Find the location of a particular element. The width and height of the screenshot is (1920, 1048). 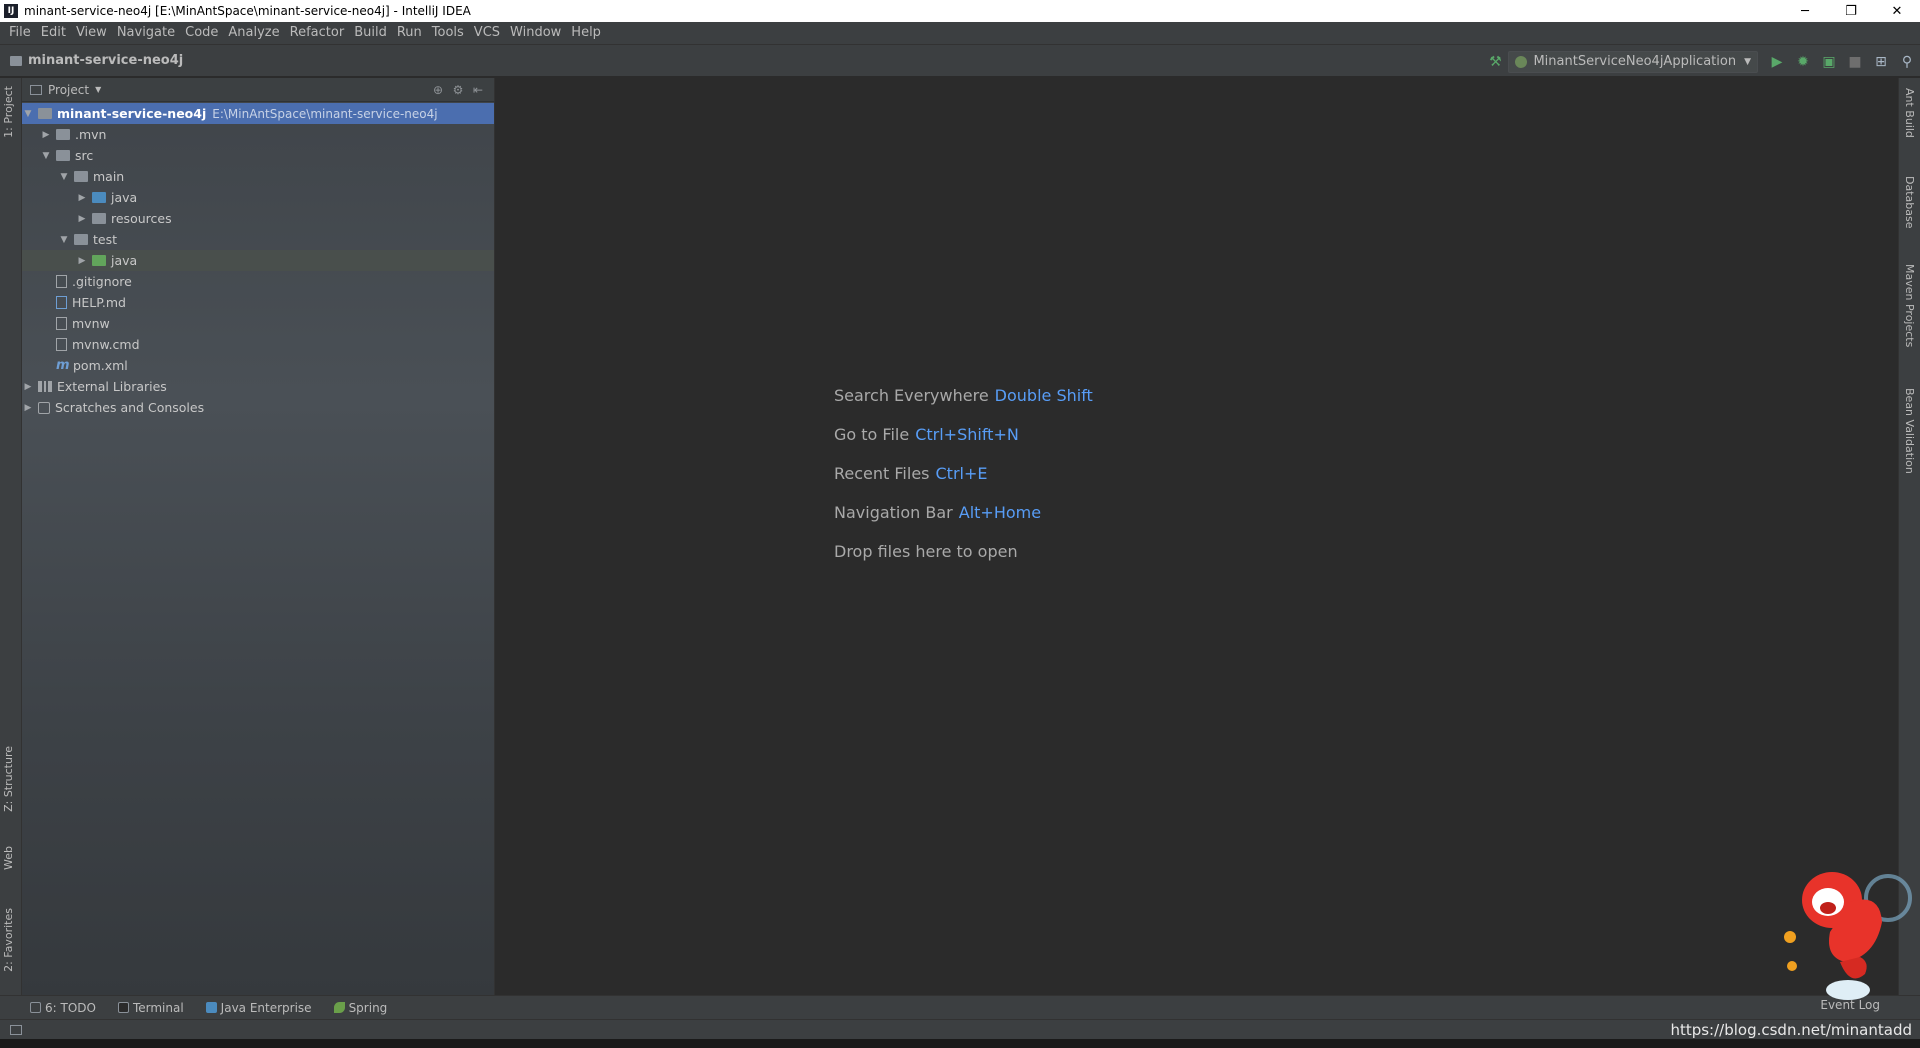

run-config-label: MinantServiceNeo4jApplication is located at coordinates (1635, 61).